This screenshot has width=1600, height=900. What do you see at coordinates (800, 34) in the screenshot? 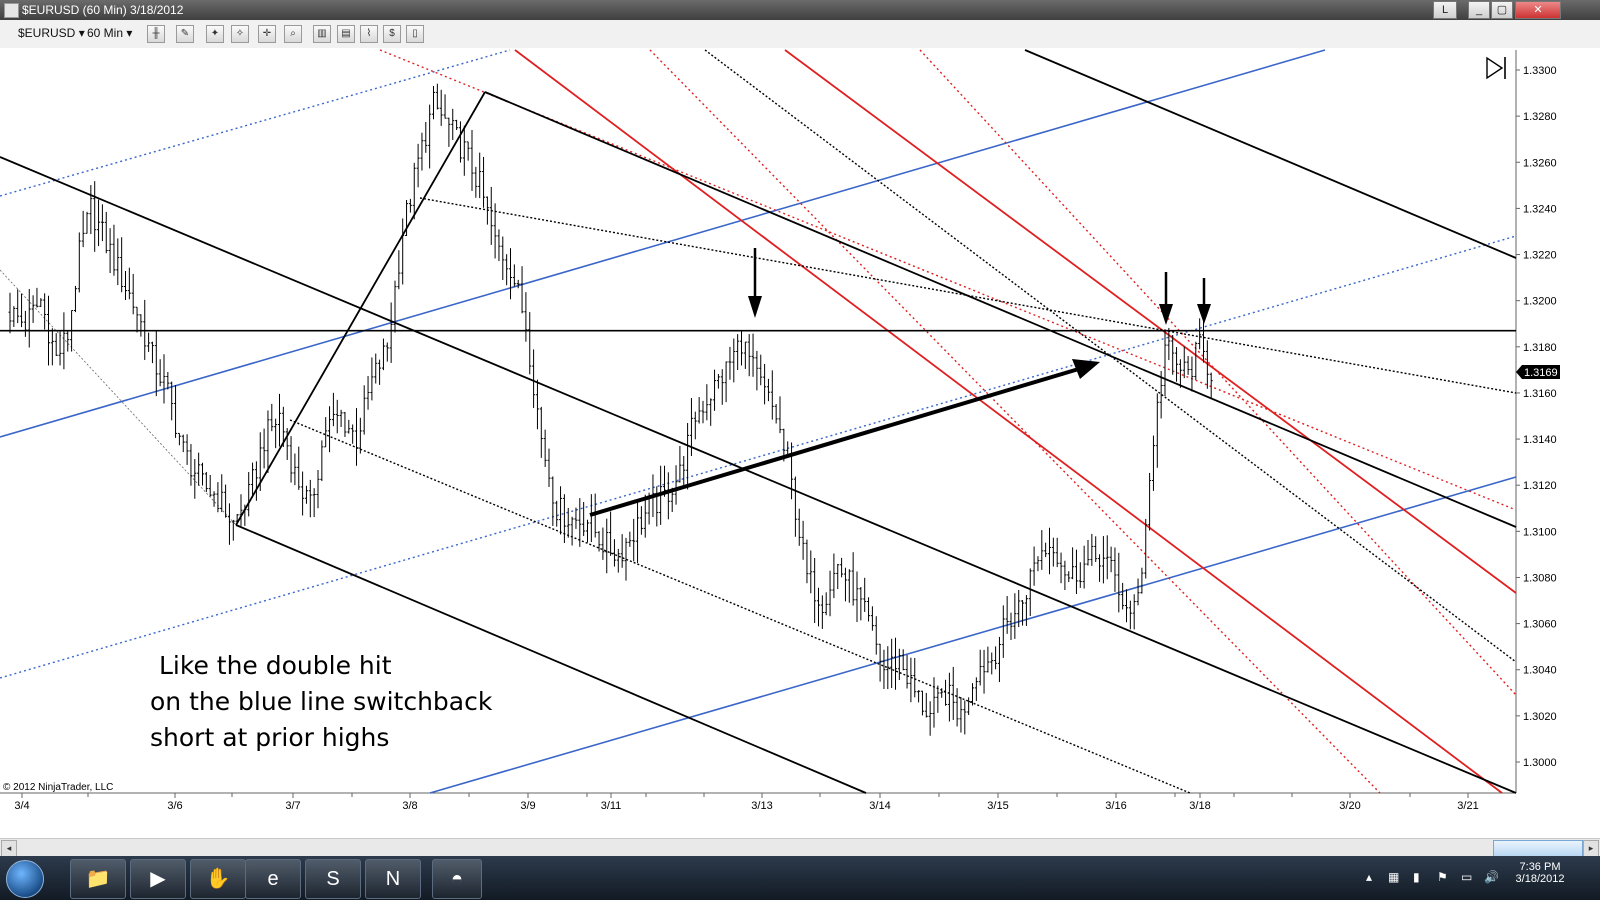
I see `chart-toolbar: $EURUSD ▾ 60 Min ▾ ╫ ✎ ✦ ✧ ✛ ⌕ ▥ ▤ ⌇ $ ▯` at bounding box center [800, 34].